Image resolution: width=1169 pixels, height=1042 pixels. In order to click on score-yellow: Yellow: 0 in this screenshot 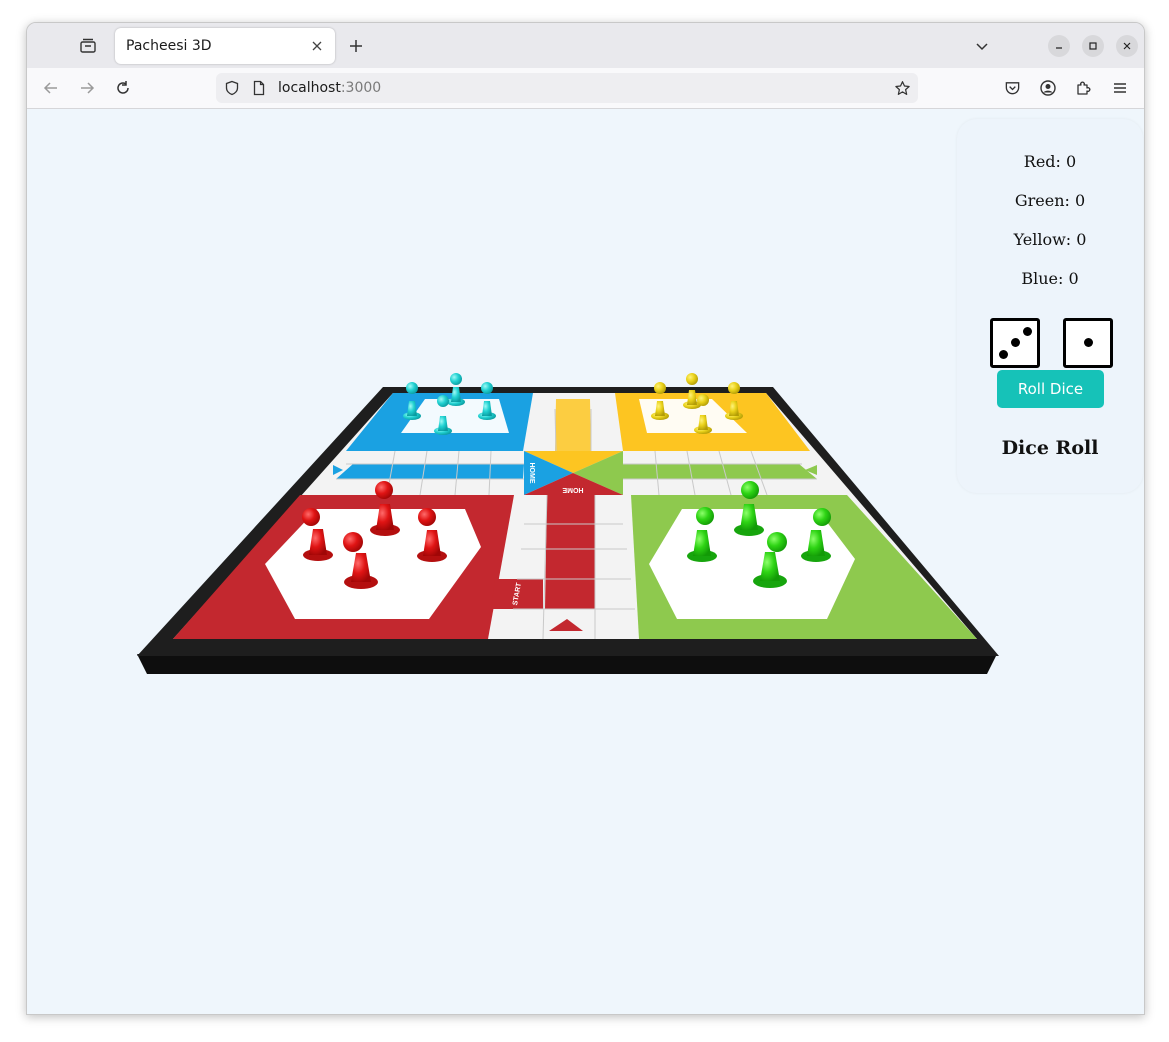, I will do `click(1050, 239)`.